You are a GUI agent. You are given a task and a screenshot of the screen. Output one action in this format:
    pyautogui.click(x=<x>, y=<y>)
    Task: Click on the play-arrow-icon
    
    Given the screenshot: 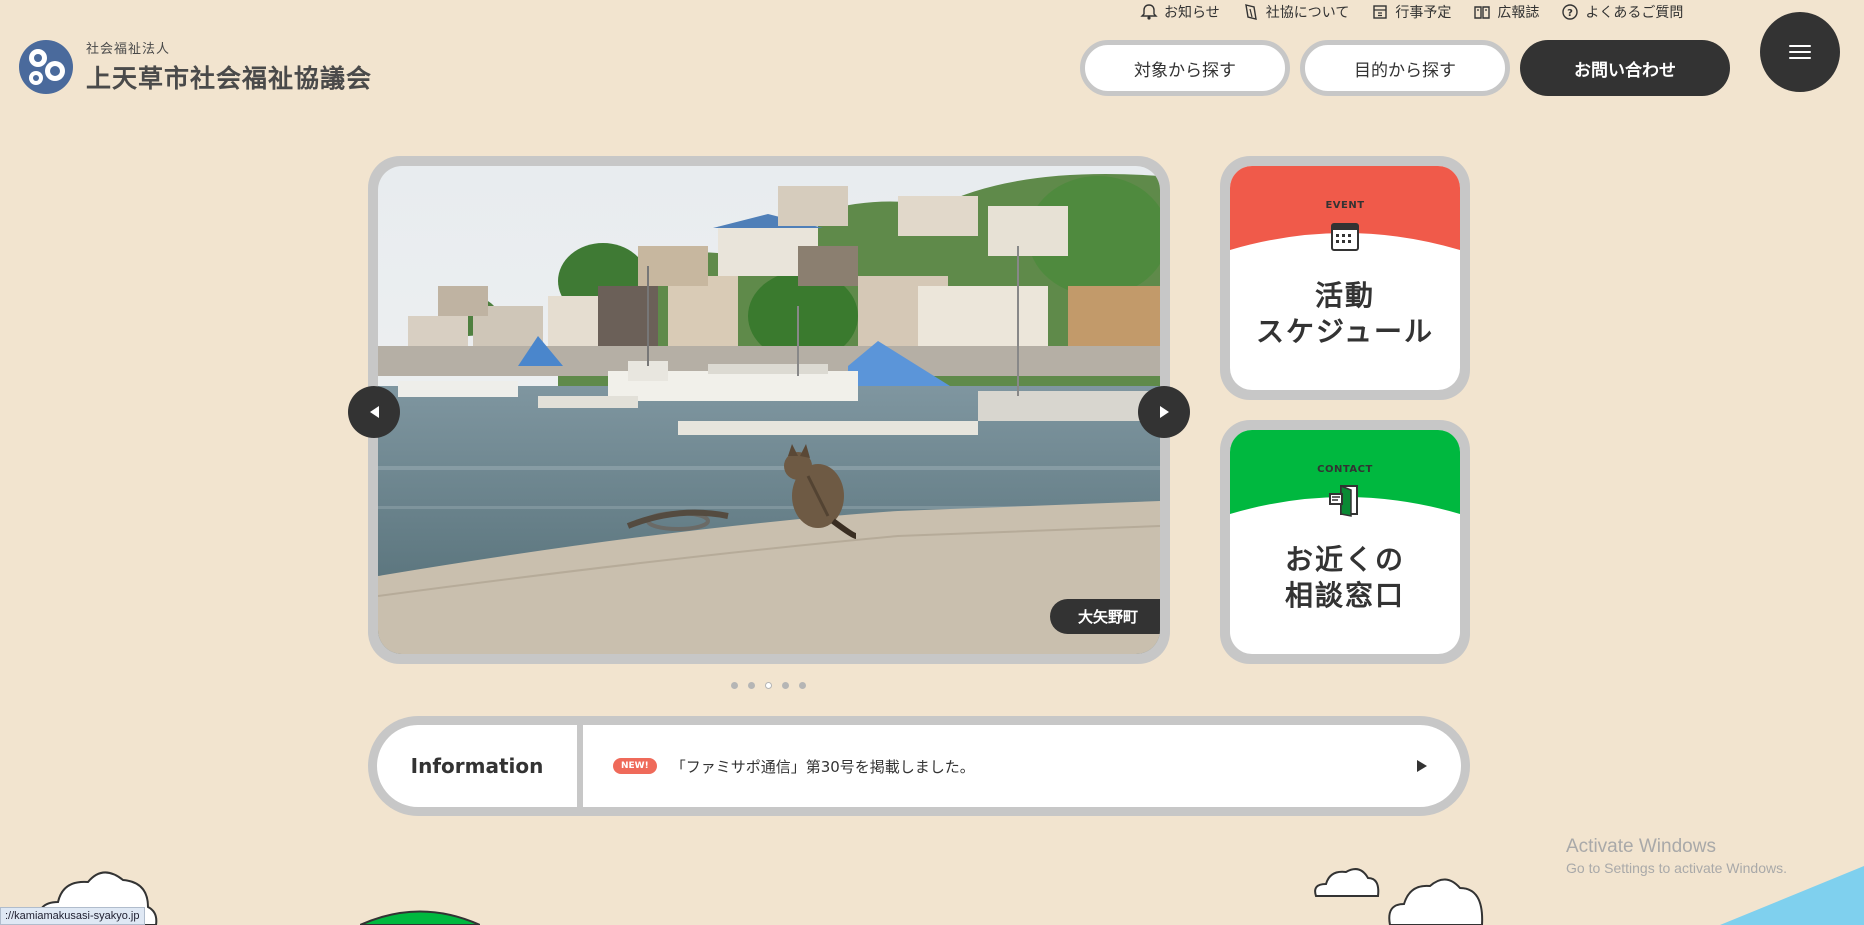 What is the action you would take?
    pyautogui.click(x=1422, y=766)
    